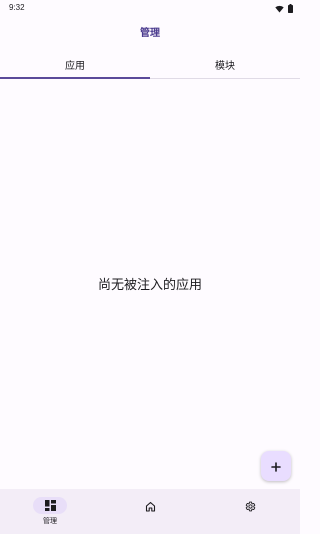 Image resolution: width=320 pixels, height=534 pixels. I want to click on tab-modules-label: 模块, so click(225, 66).